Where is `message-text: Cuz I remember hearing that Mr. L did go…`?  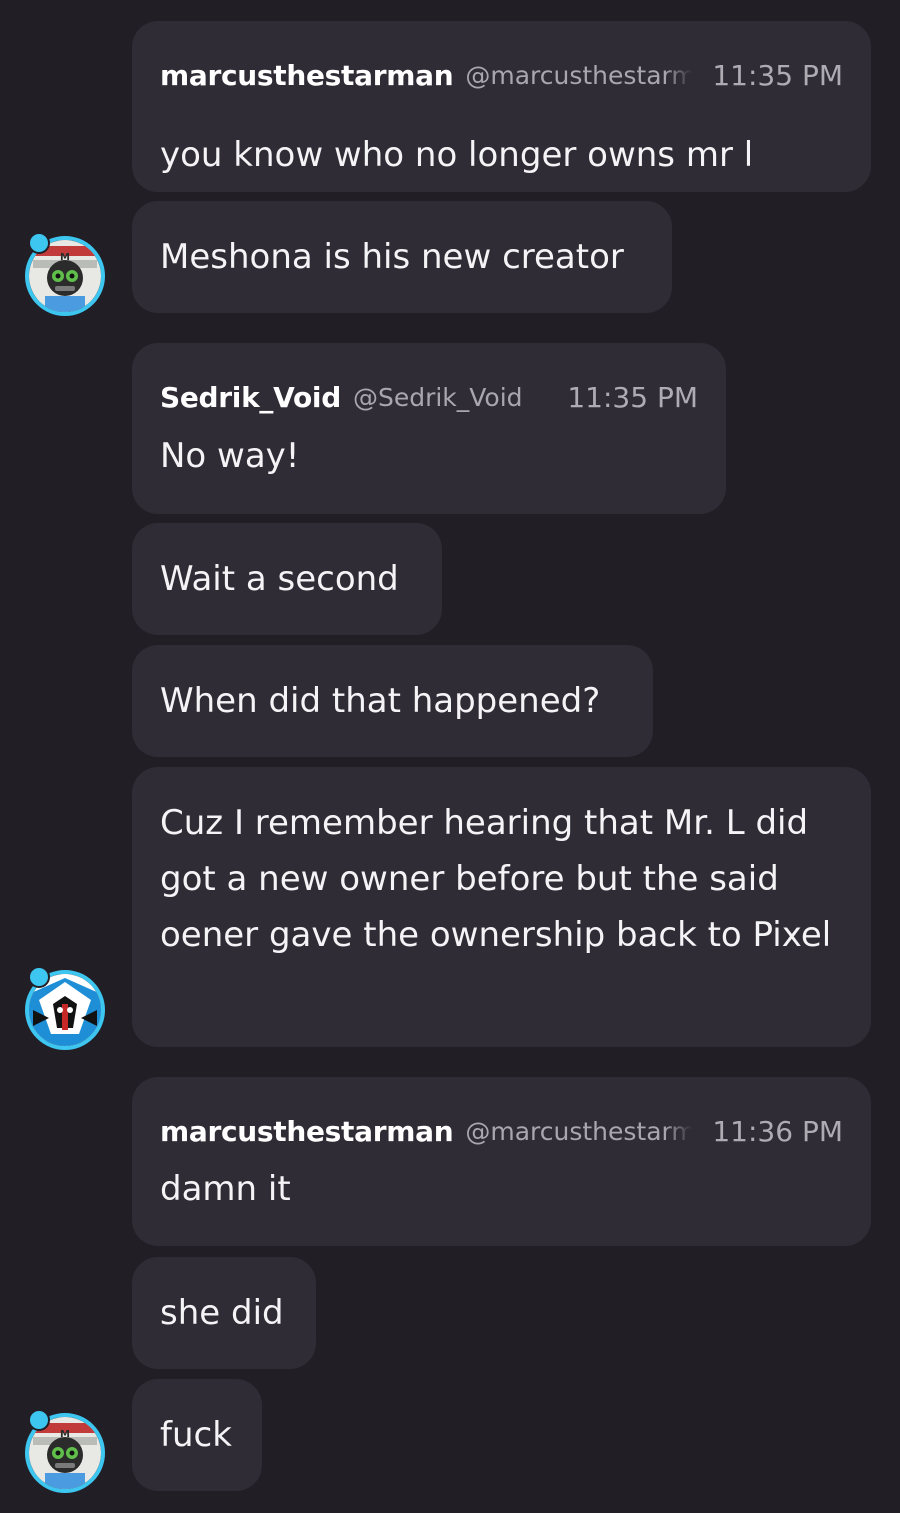 message-text: Cuz I remember hearing that Mr. L did go… is located at coordinates (496, 879).